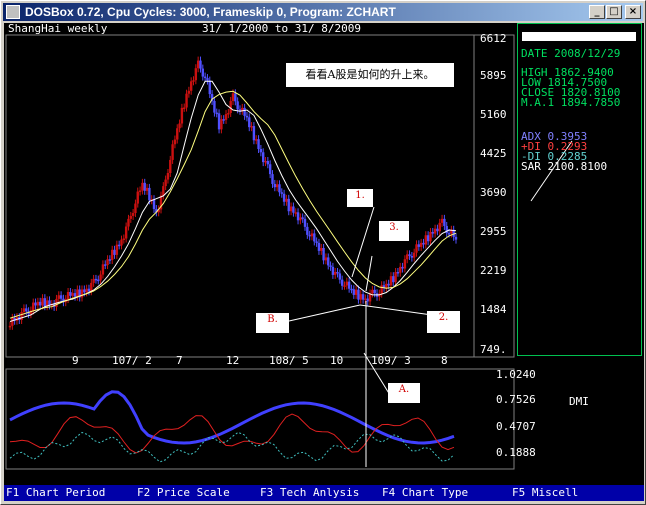  What do you see at coordinates (516, 374) in the screenshot?
I see `dmi-axis-label: 1.0240` at bounding box center [516, 374].